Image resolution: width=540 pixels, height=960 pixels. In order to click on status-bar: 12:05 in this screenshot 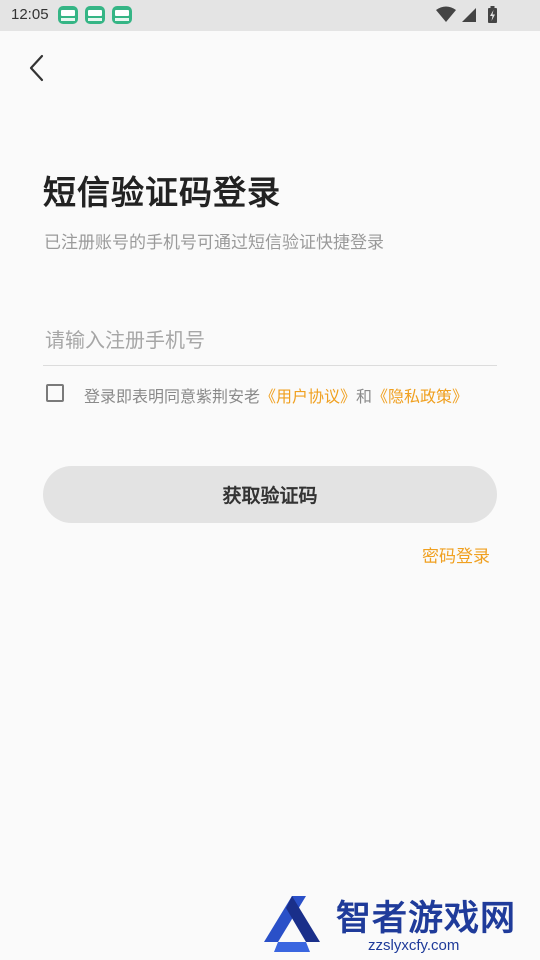, I will do `click(270, 15)`.